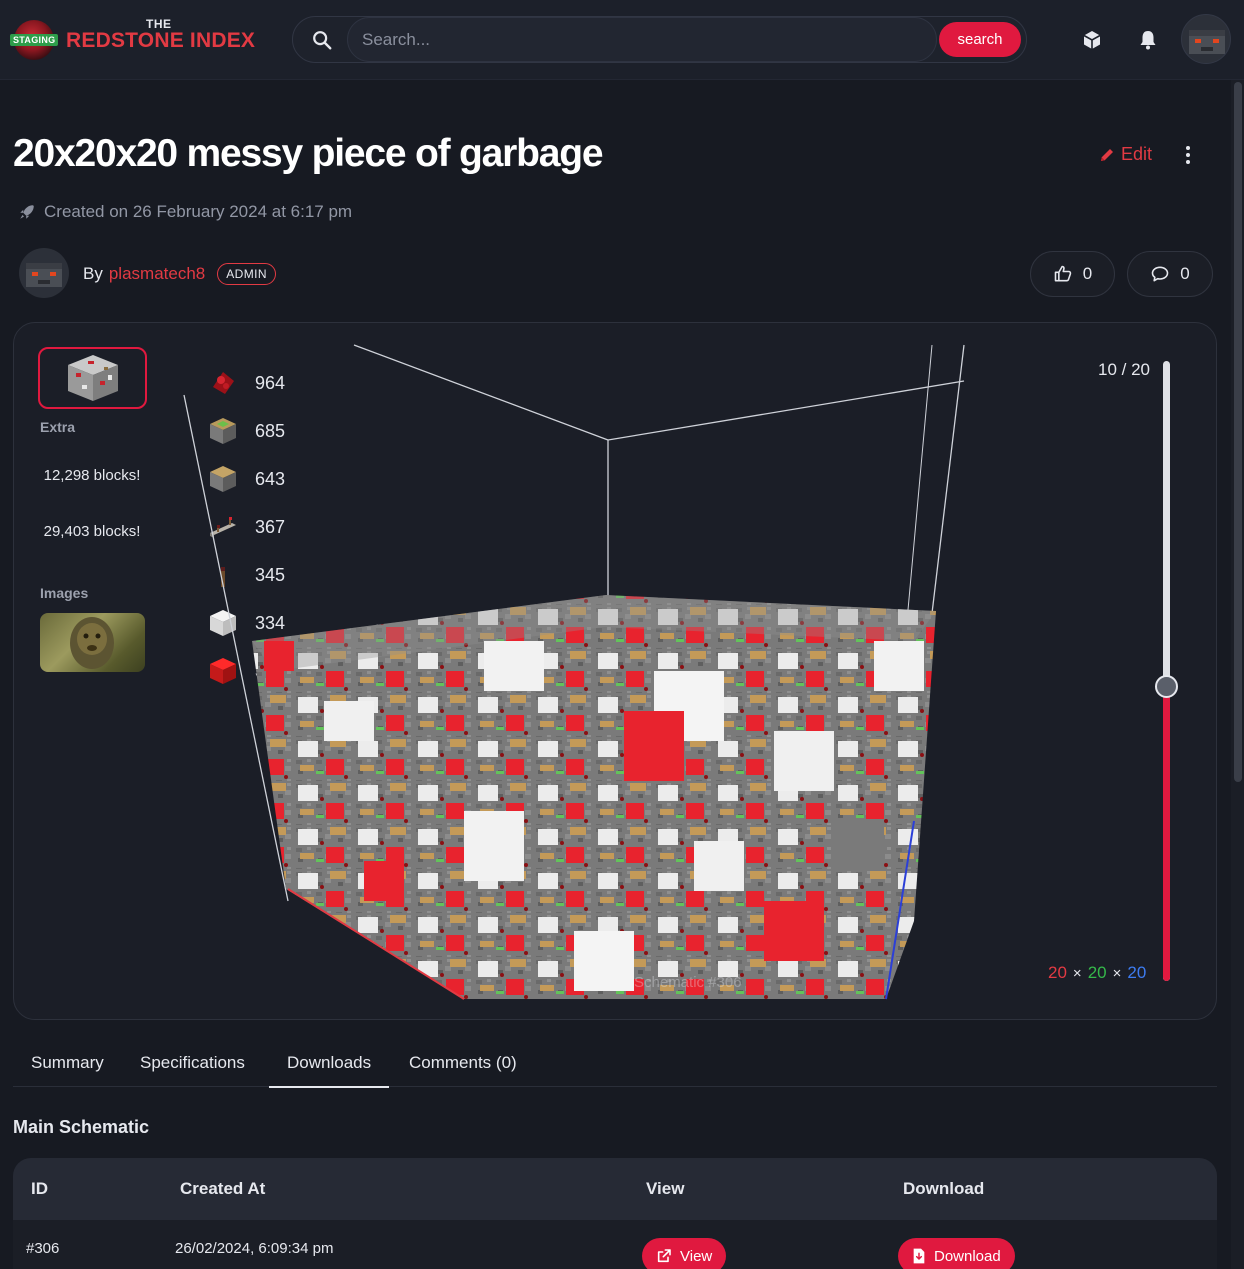 The width and height of the screenshot is (1244, 1269). What do you see at coordinates (665, 1188) in the screenshot?
I see `column-header-view: View` at bounding box center [665, 1188].